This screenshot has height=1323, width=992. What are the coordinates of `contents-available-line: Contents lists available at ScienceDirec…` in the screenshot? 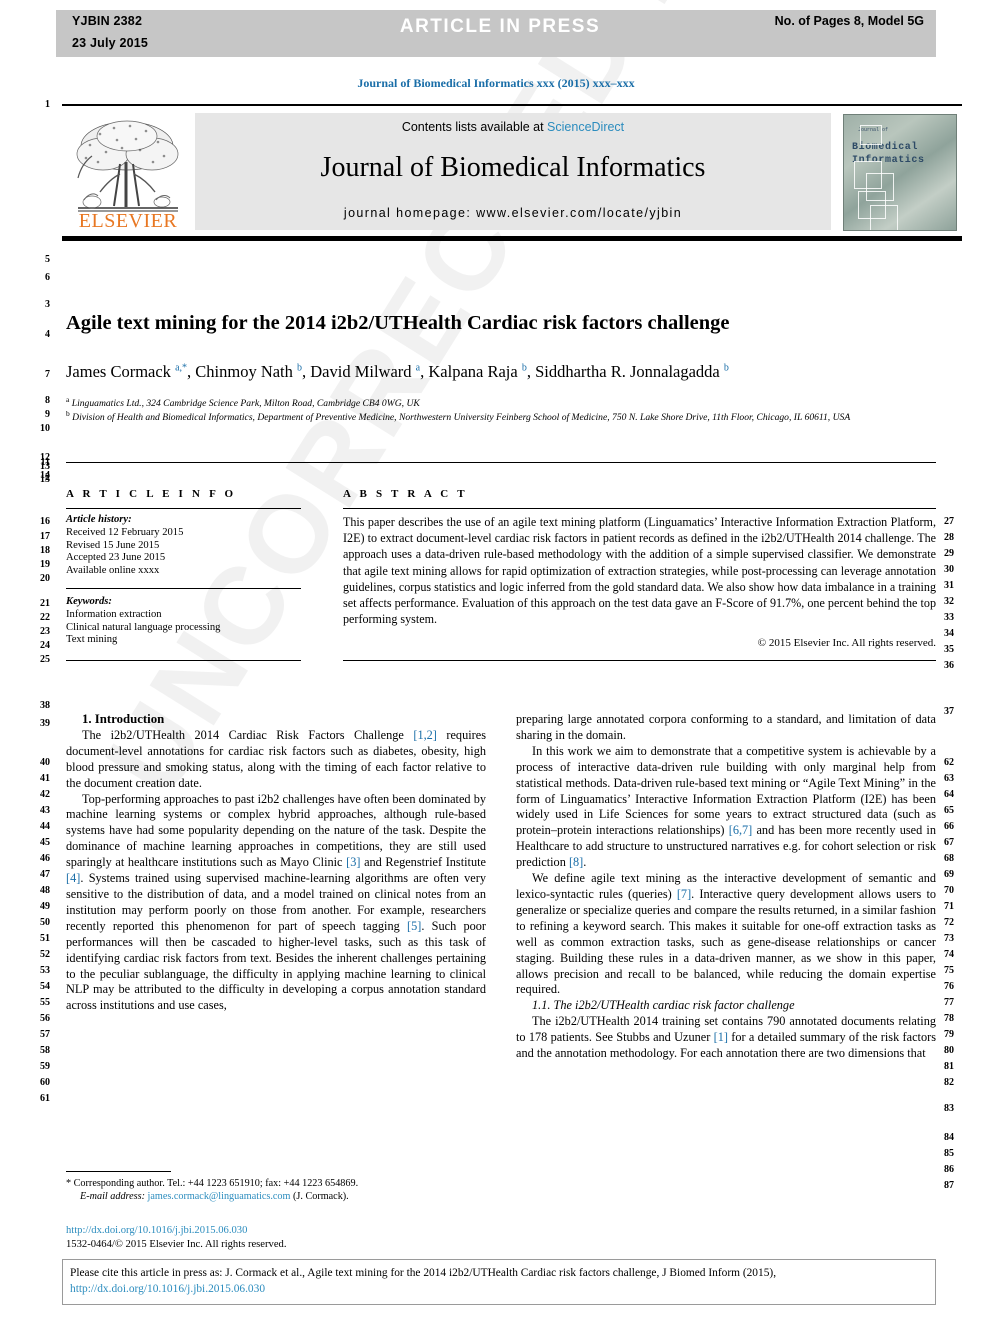 It's located at (513, 127).